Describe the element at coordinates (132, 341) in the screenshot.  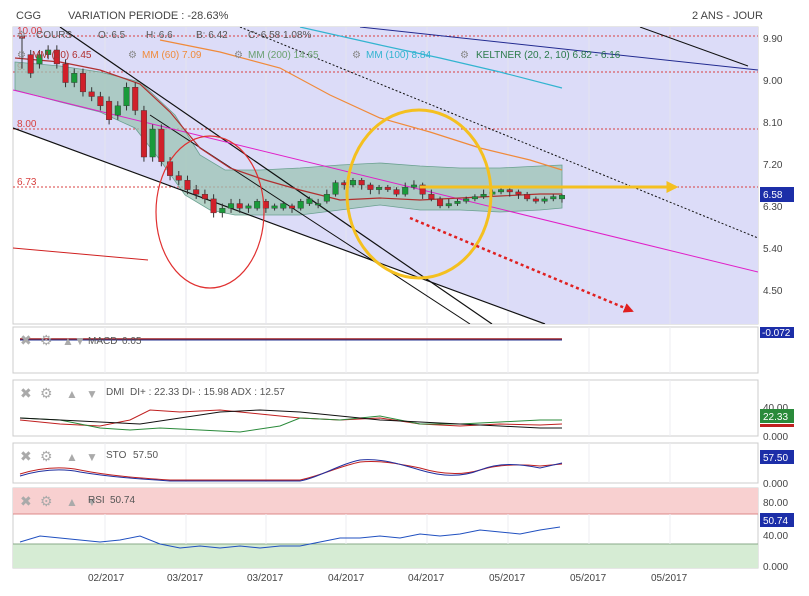
I see `macd-value: 0.05` at that location.